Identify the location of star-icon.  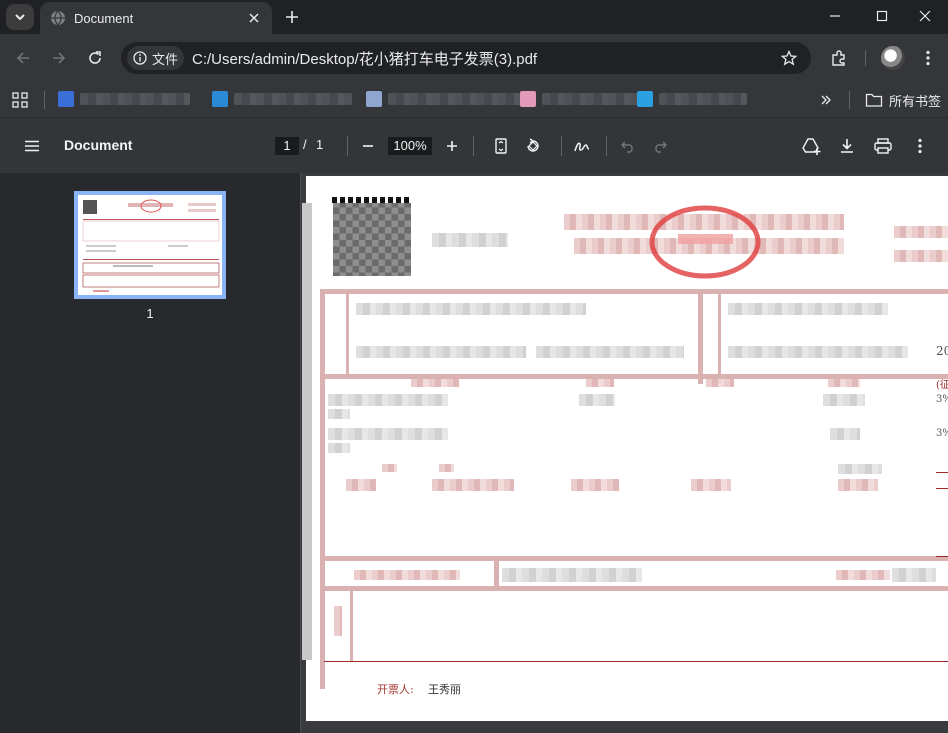
(789, 58).